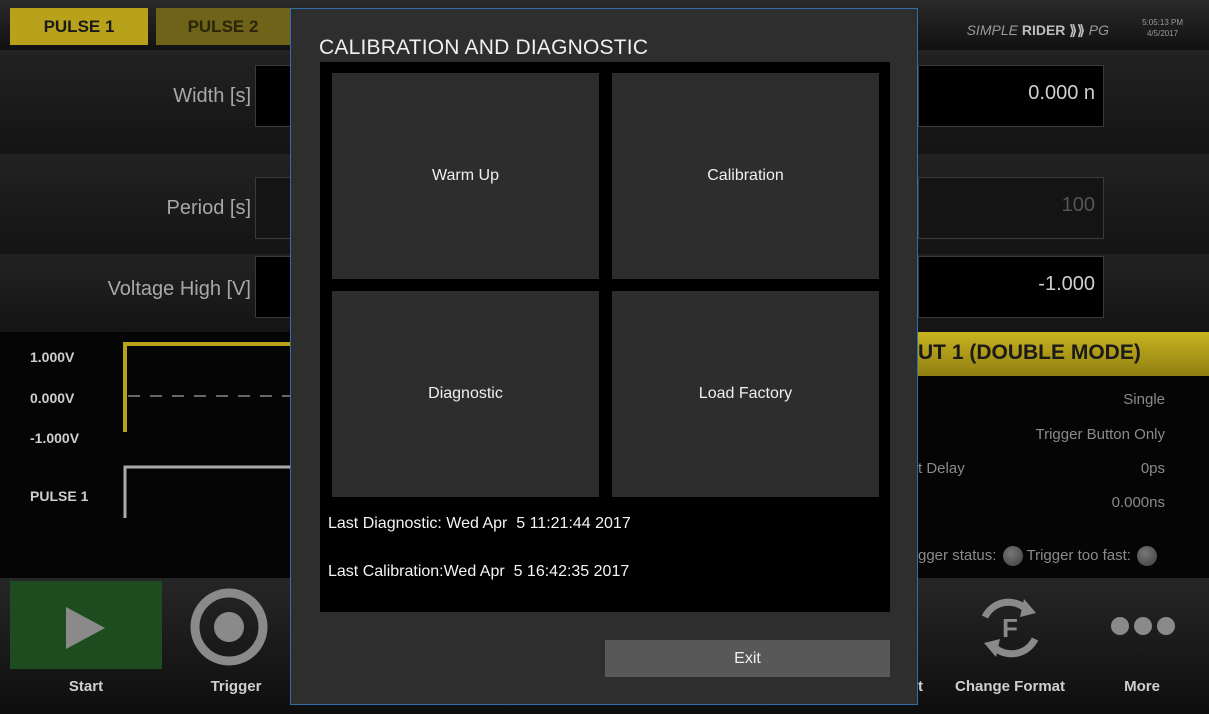 This screenshot has width=1209, height=714. What do you see at coordinates (179, 289) in the screenshot?
I see `voltage-high-label: Voltage High [V]` at bounding box center [179, 289].